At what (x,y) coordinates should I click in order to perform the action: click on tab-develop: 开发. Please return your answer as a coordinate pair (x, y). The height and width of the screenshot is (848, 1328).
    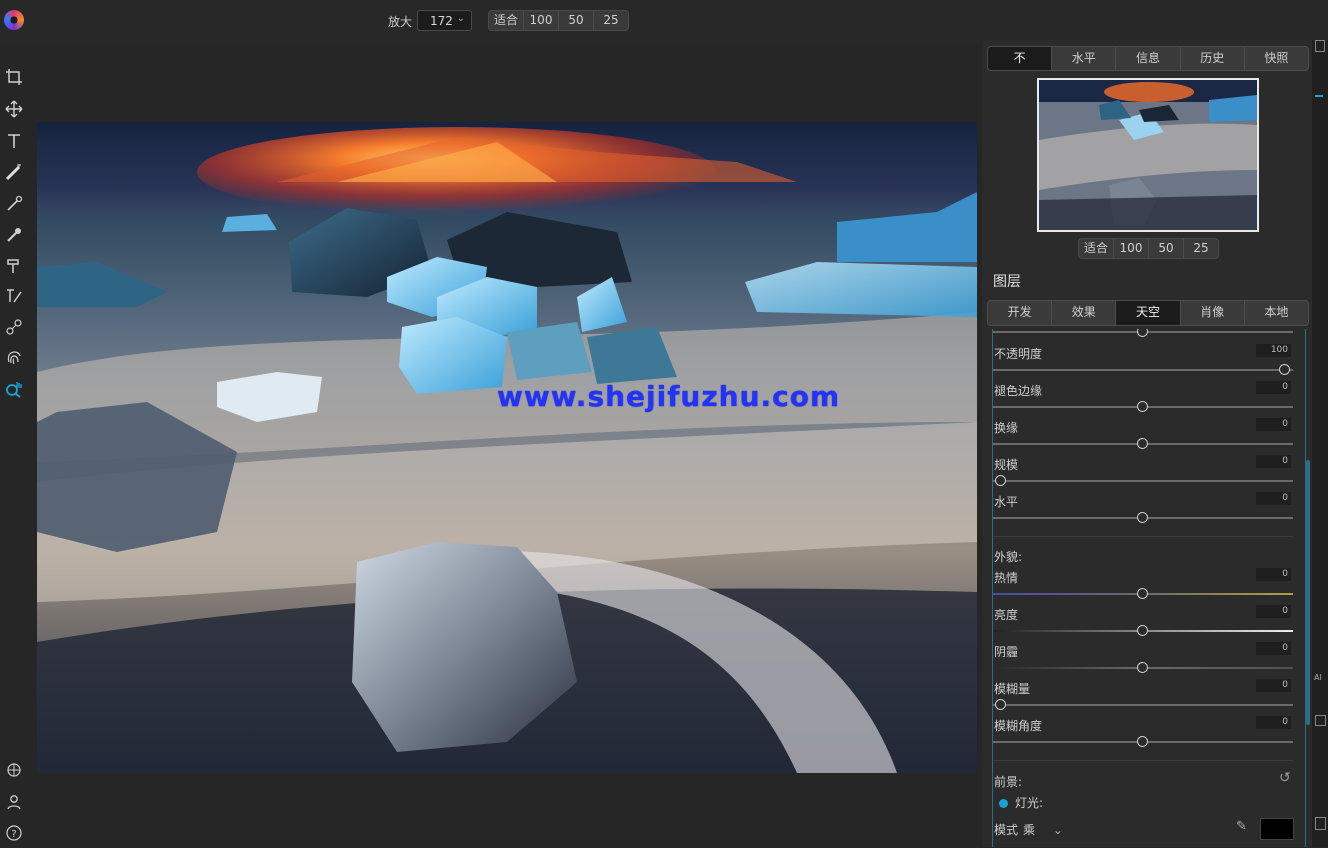
    Looking at the image, I should click on (1020, 313).